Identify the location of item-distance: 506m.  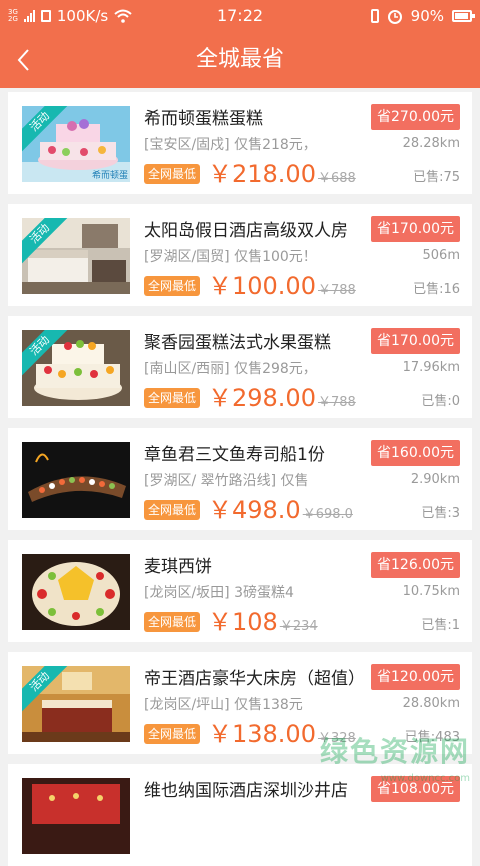
(441, 255).